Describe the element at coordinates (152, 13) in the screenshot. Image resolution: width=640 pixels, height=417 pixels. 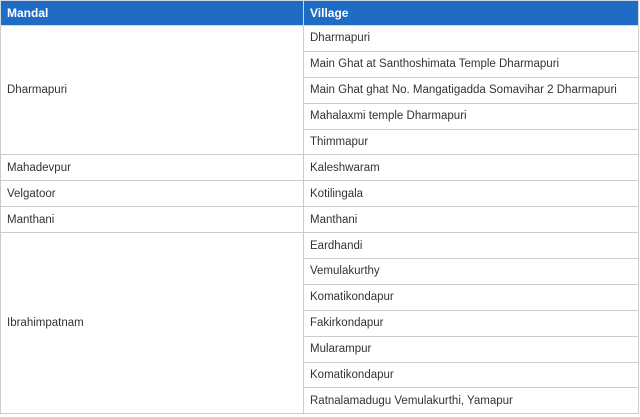
I see `header-mandal: Mandal` at that location.